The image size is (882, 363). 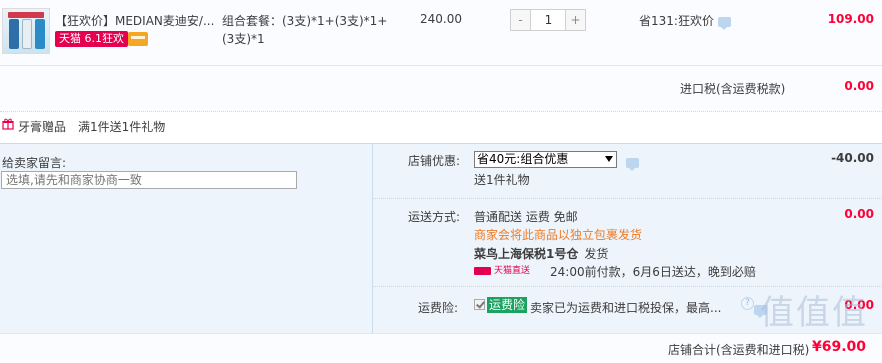 I want to click on chevron-down-icon, so click(x=609, y=159).